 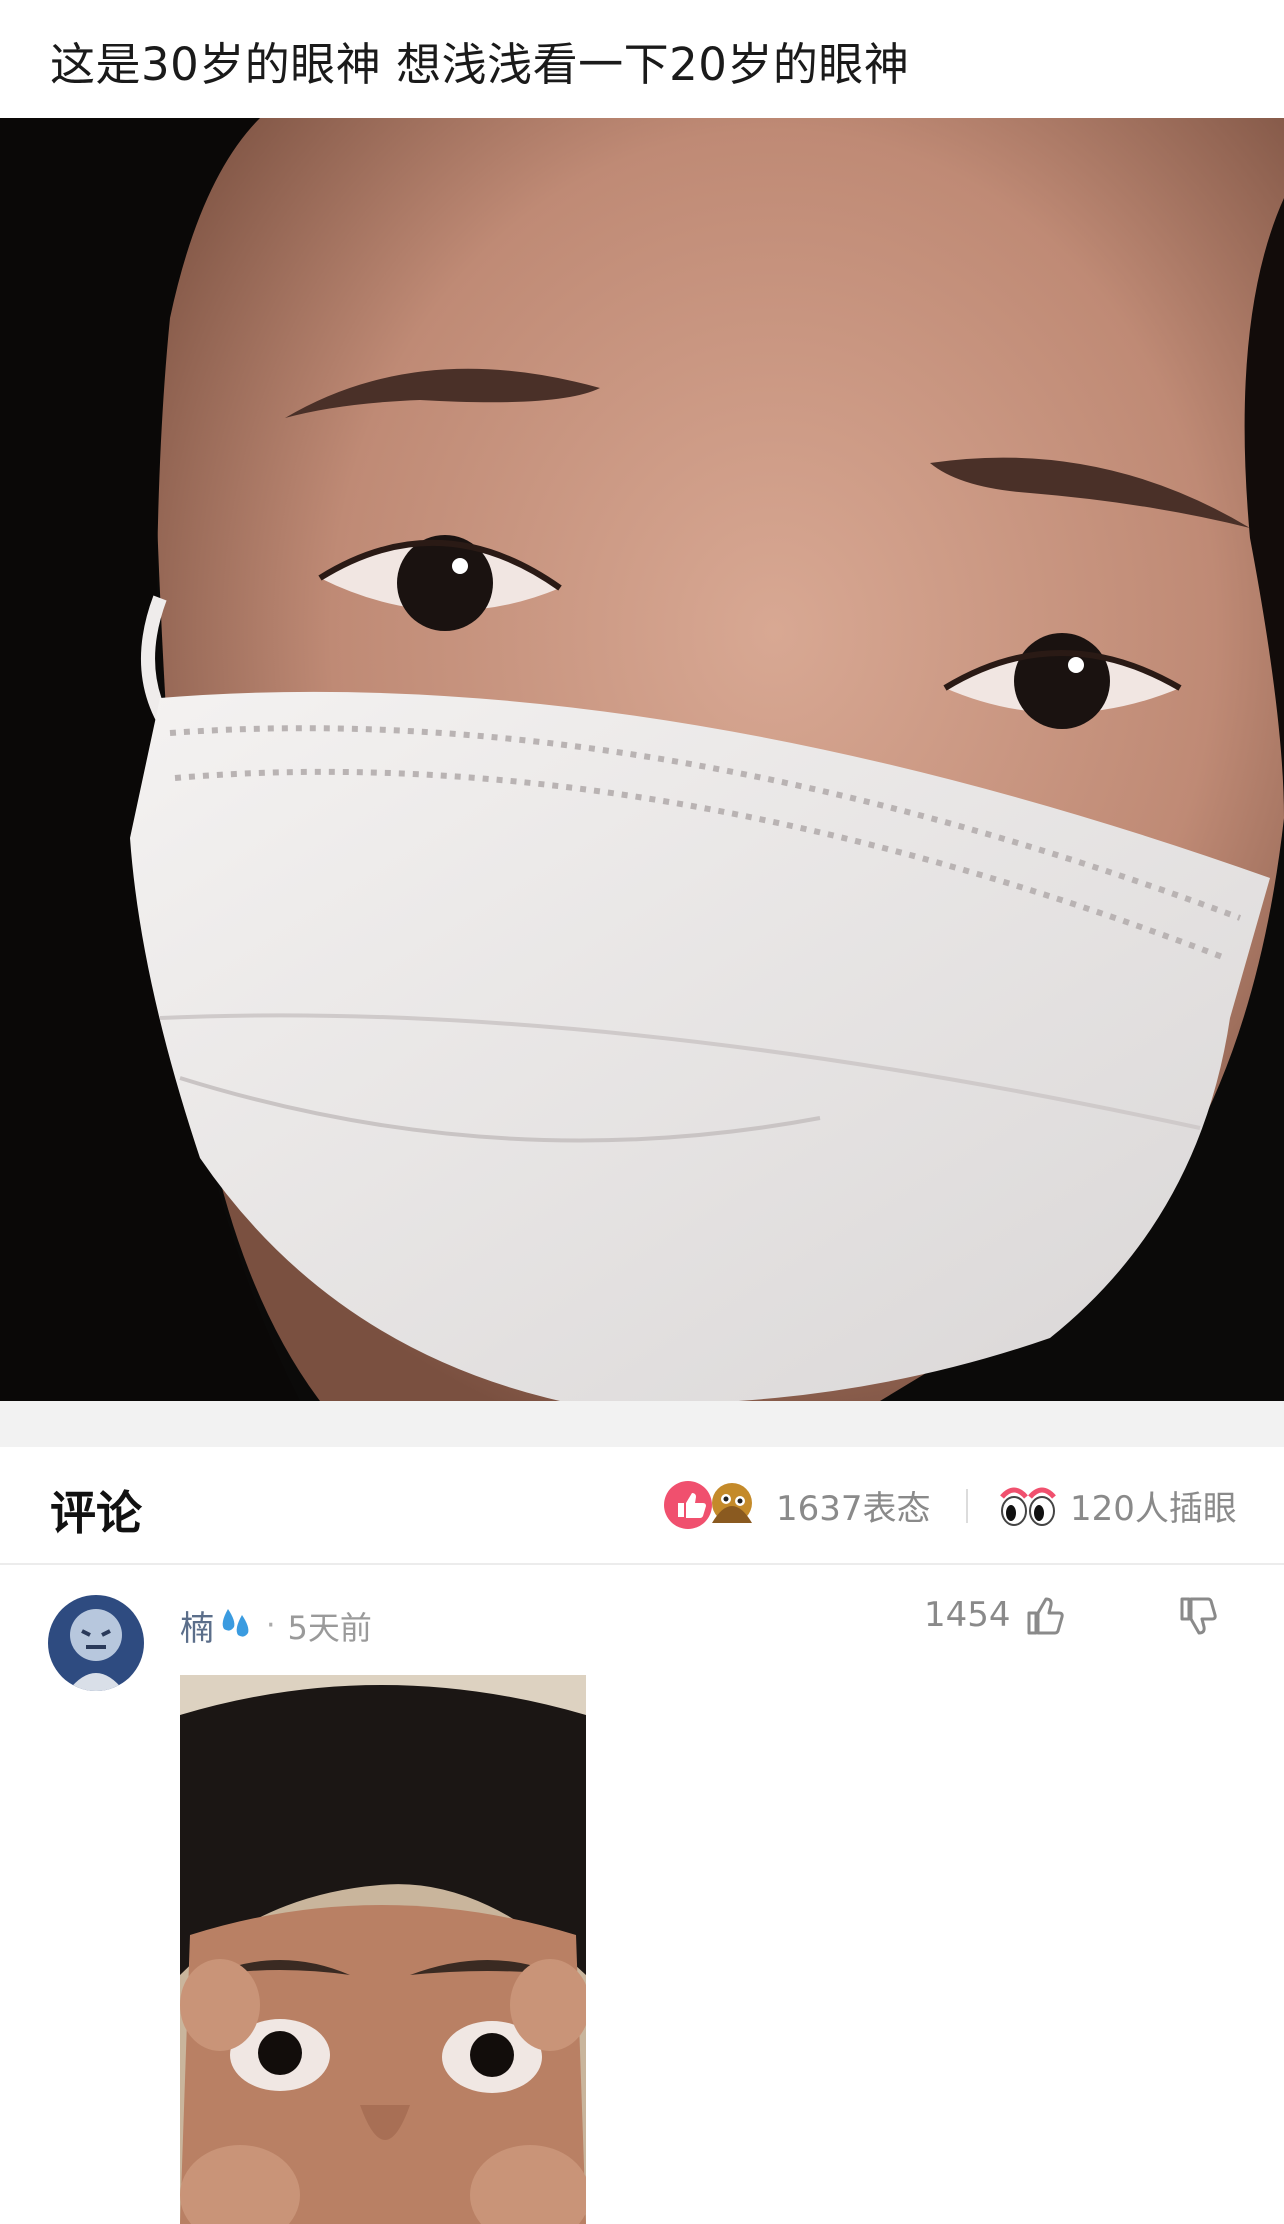 What do you see at coordinates (197, 1625) in the screenshot?
I see `username: 楠` at bounding box center [197, 1625].